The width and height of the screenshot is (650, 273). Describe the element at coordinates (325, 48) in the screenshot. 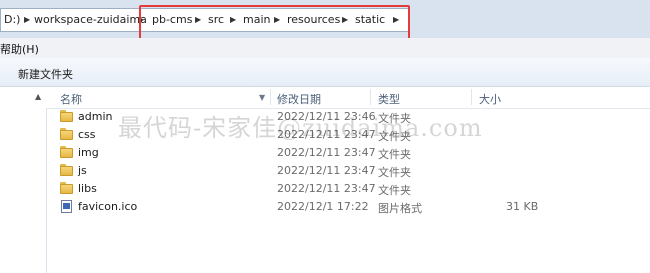

I see `menu-bar: 帮助(H)` at that location.